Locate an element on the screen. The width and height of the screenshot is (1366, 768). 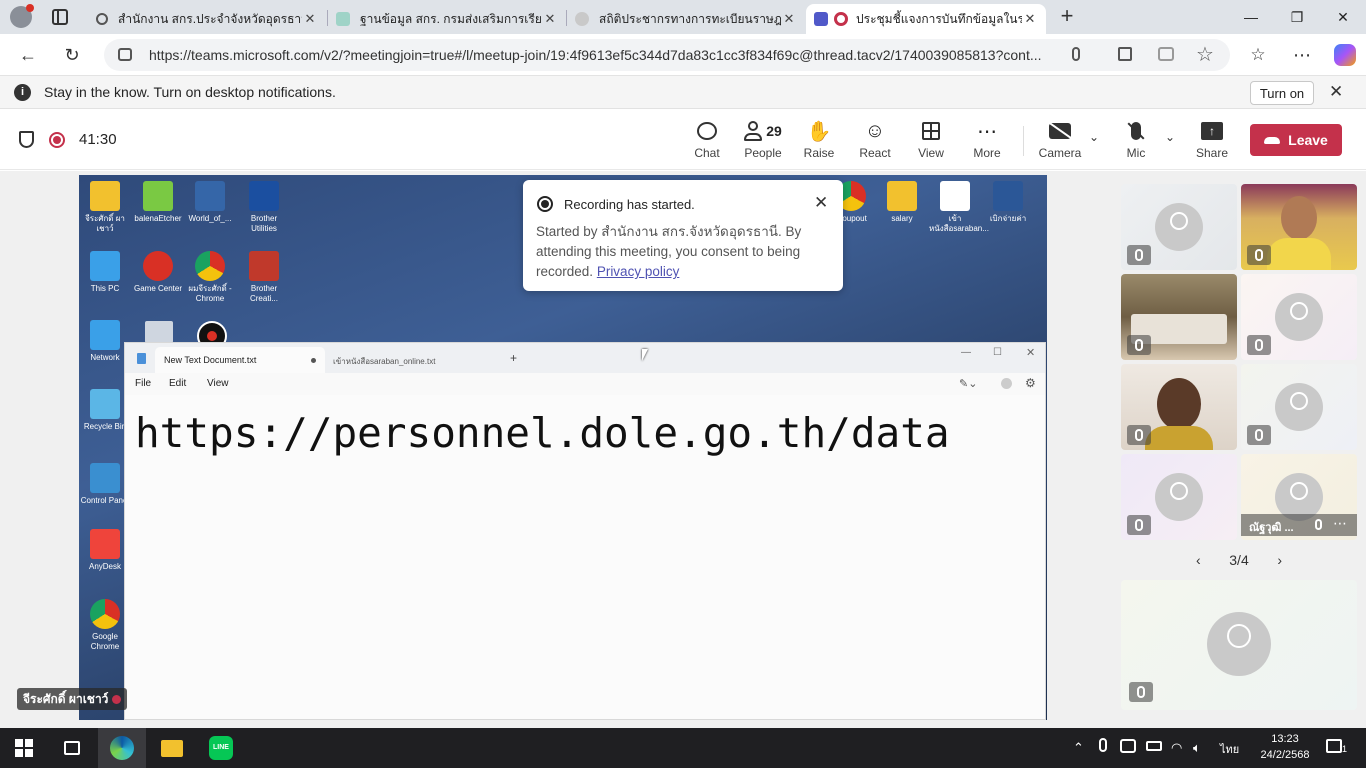
participant-tile: ณัฐวุฒิ ... ⋯ is located at coordinates (1299, 497).